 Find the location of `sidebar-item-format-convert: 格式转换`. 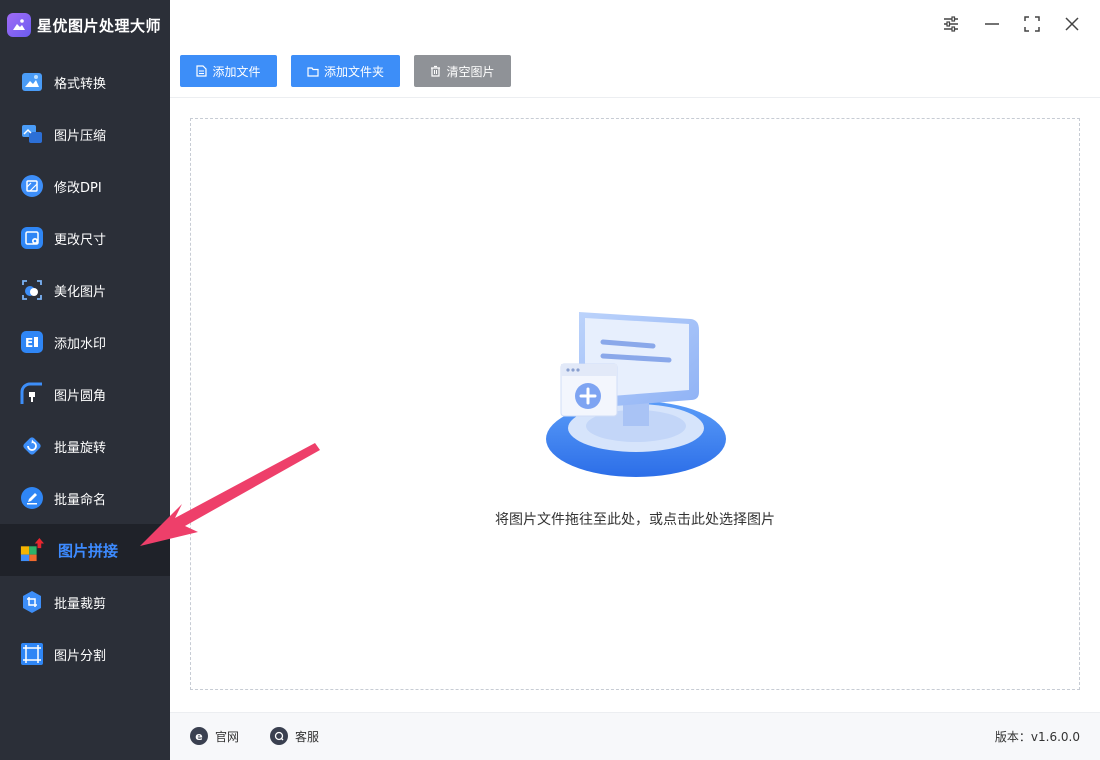

sidebar-item-format-convert: 格式转换 is located at coordinates (85, 82).